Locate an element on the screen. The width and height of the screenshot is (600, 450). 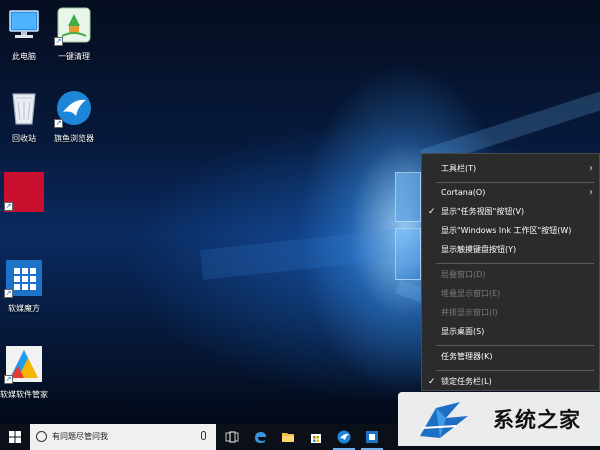
menu-item-show-task-view: ✓ 显示"任务视图"按钮(V) is located at coordinates (510, 212).